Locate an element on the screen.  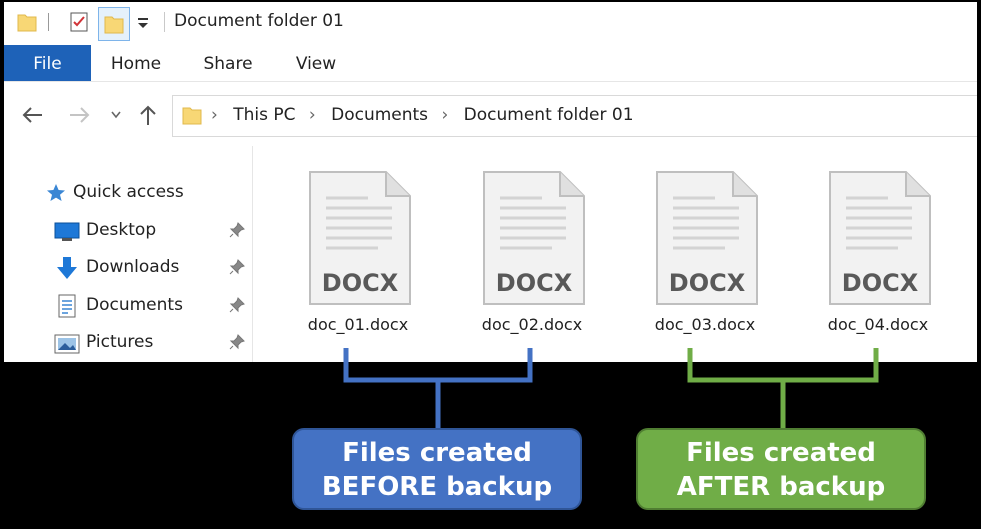
nav-quick-access-label: Quick access is located at coordinates (128, 192).